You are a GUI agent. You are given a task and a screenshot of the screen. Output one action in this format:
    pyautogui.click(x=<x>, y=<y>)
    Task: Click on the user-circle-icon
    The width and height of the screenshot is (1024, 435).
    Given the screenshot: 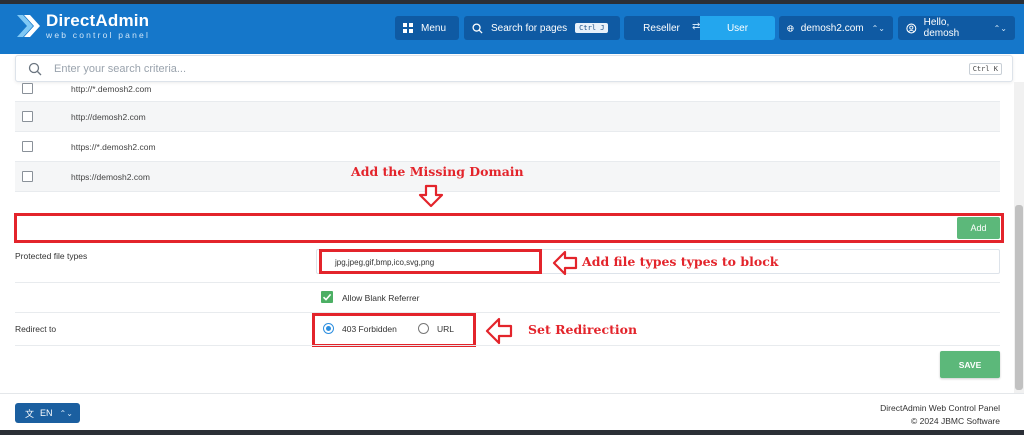 What is the action you would take?
    pyautogui.click(x=911, y=28)
    